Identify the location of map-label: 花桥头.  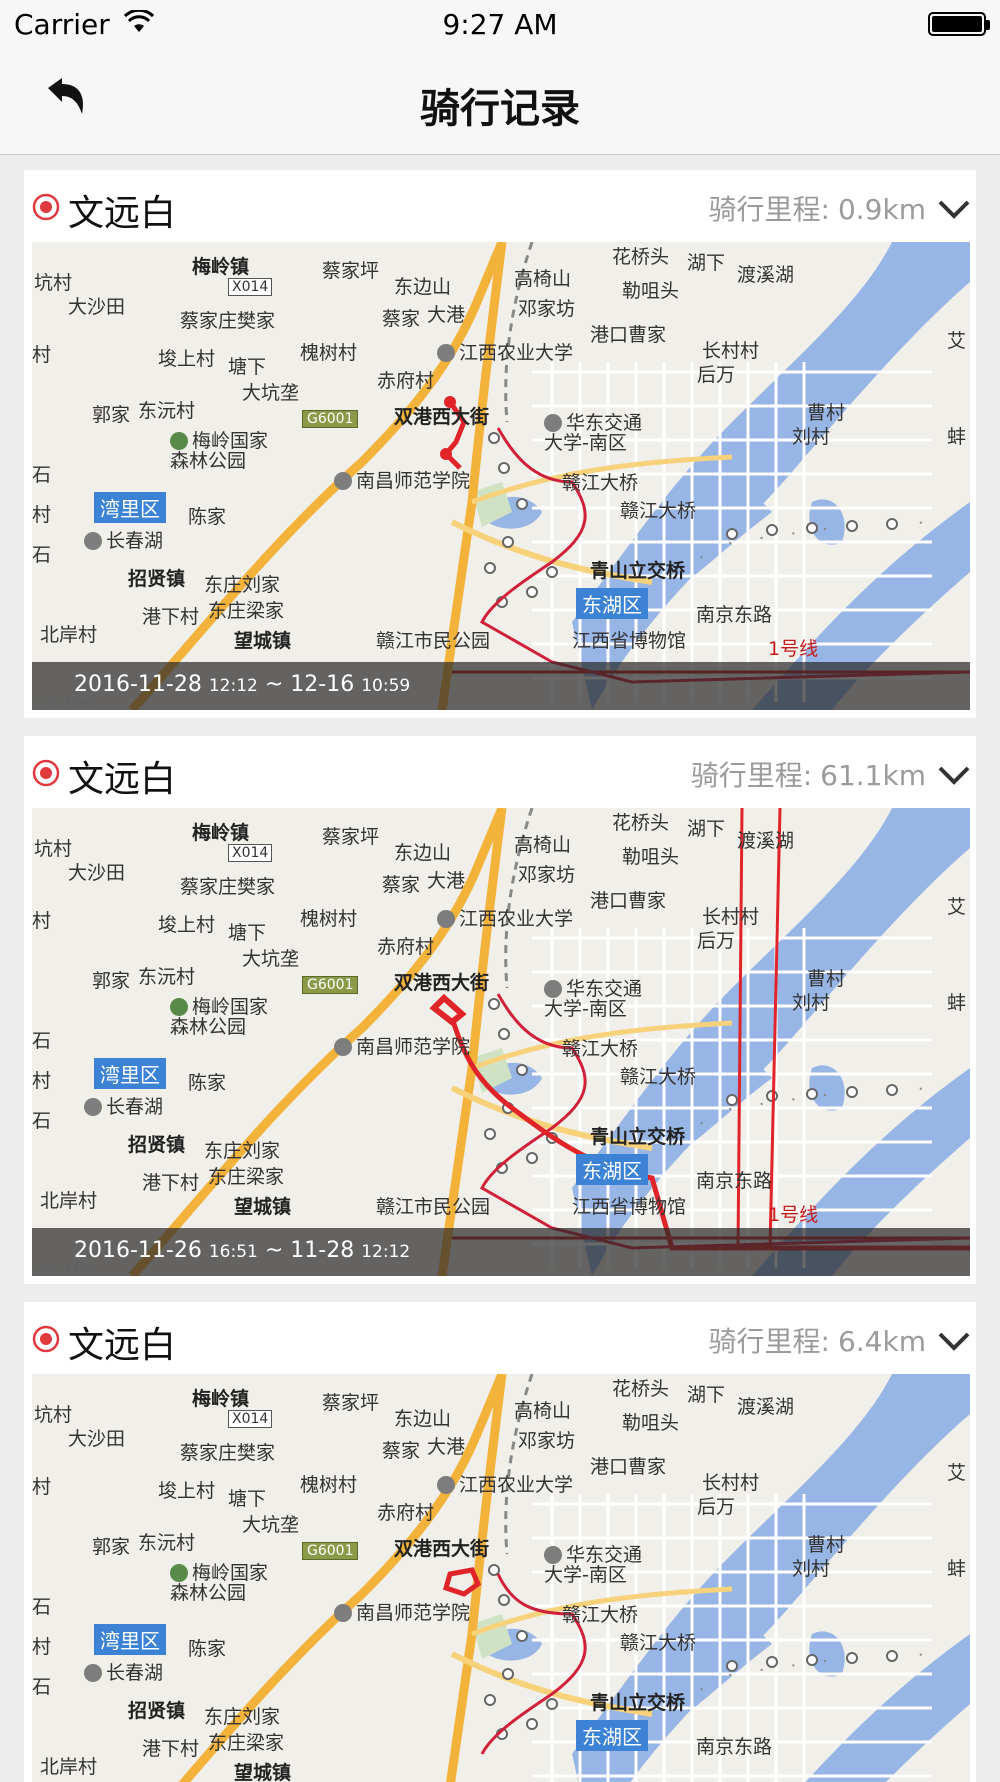
(640, 1387).